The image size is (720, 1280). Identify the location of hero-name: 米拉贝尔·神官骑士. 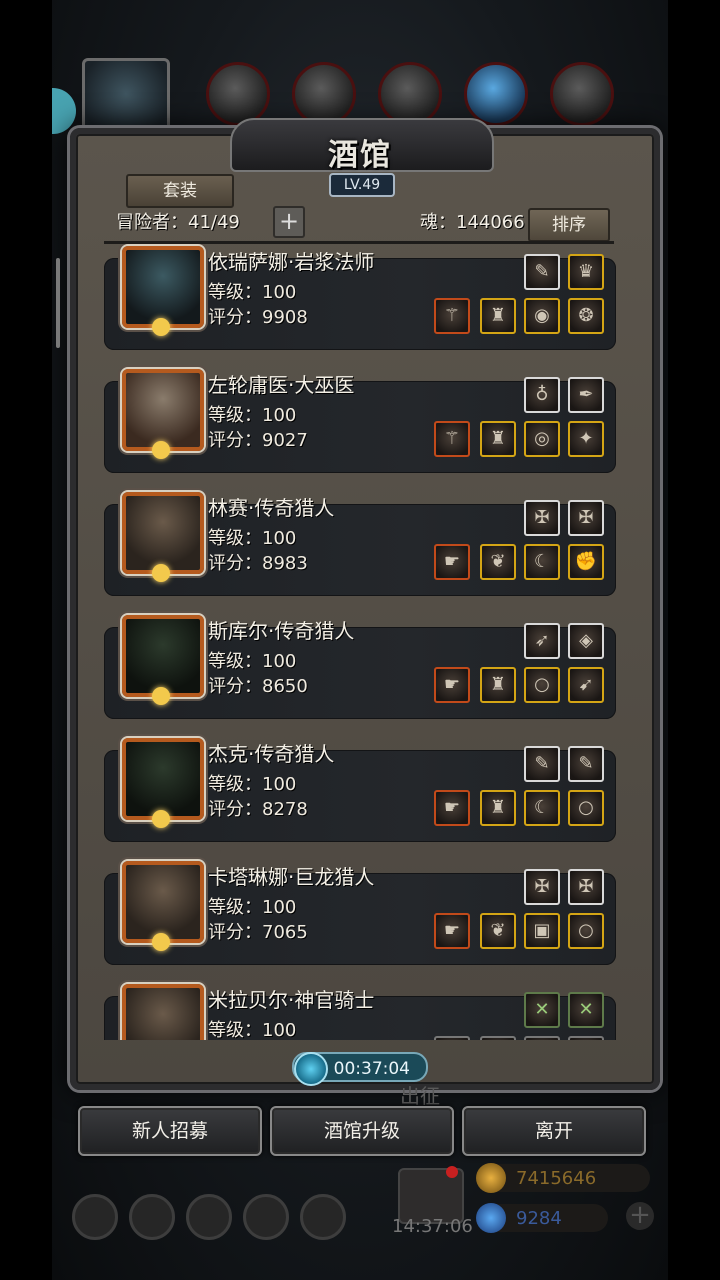
(291, 1000).